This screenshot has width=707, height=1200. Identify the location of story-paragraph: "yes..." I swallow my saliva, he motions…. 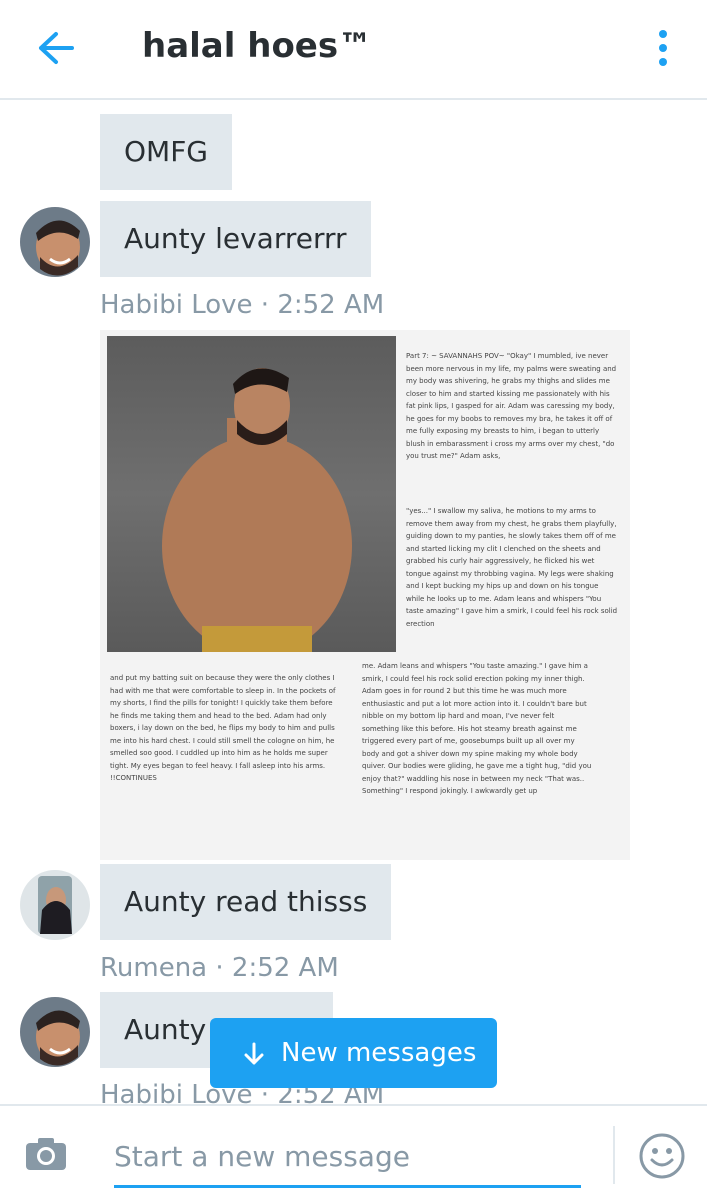
(512, 567).